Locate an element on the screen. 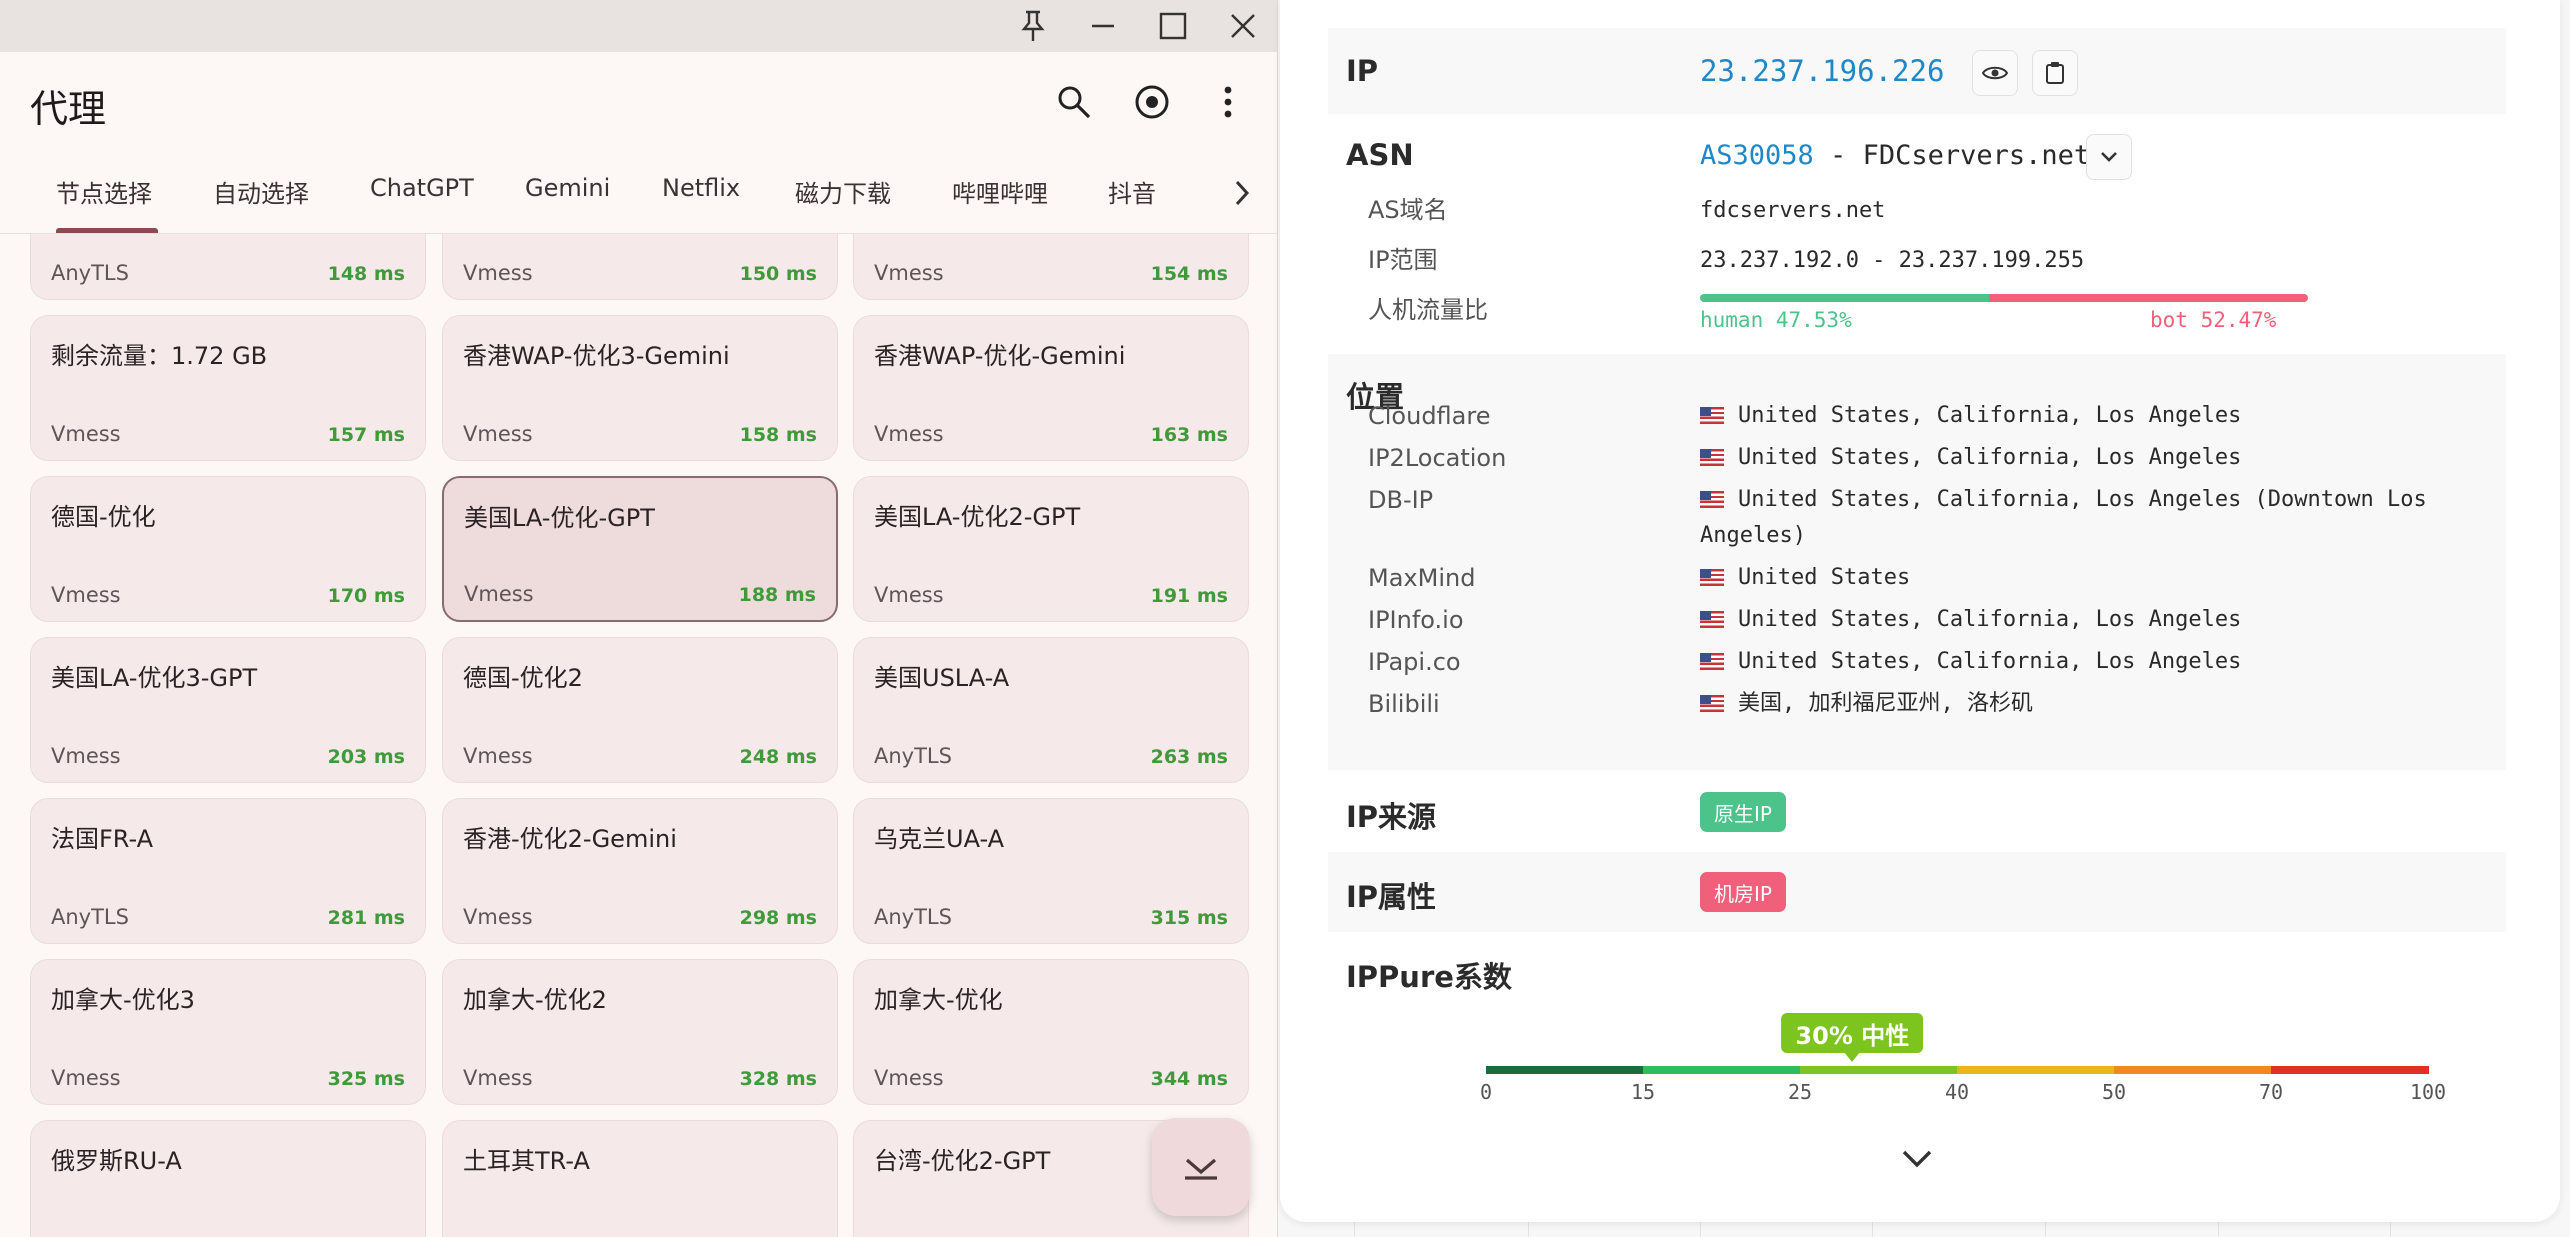 The height and width of the screenshot is (1237, 2570). proxy-node-card: 美国LA-优化-GPT Vmess 188 ms is located at coordinates (640, 549).